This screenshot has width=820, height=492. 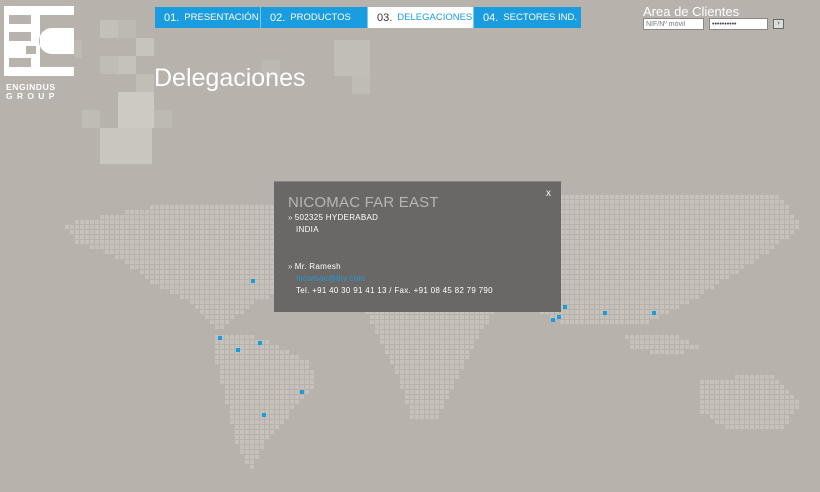 I want to click on password-input, so click(x=738, y=24).